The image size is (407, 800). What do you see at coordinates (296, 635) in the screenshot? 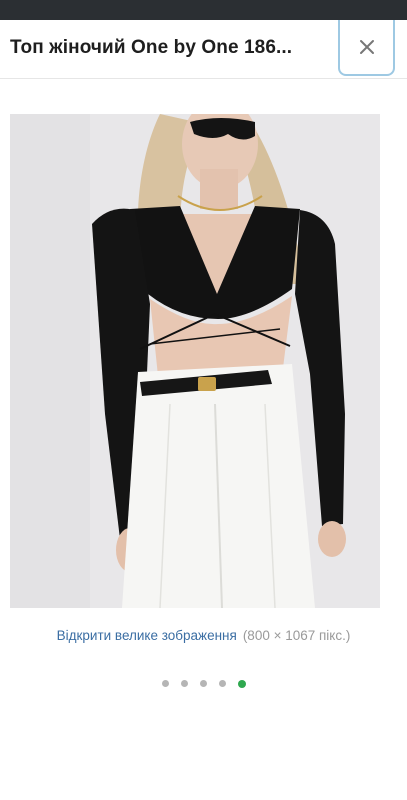
I see `image-dimensions: (800 × 1067 пікс.)` at bounding box center [296, 635].